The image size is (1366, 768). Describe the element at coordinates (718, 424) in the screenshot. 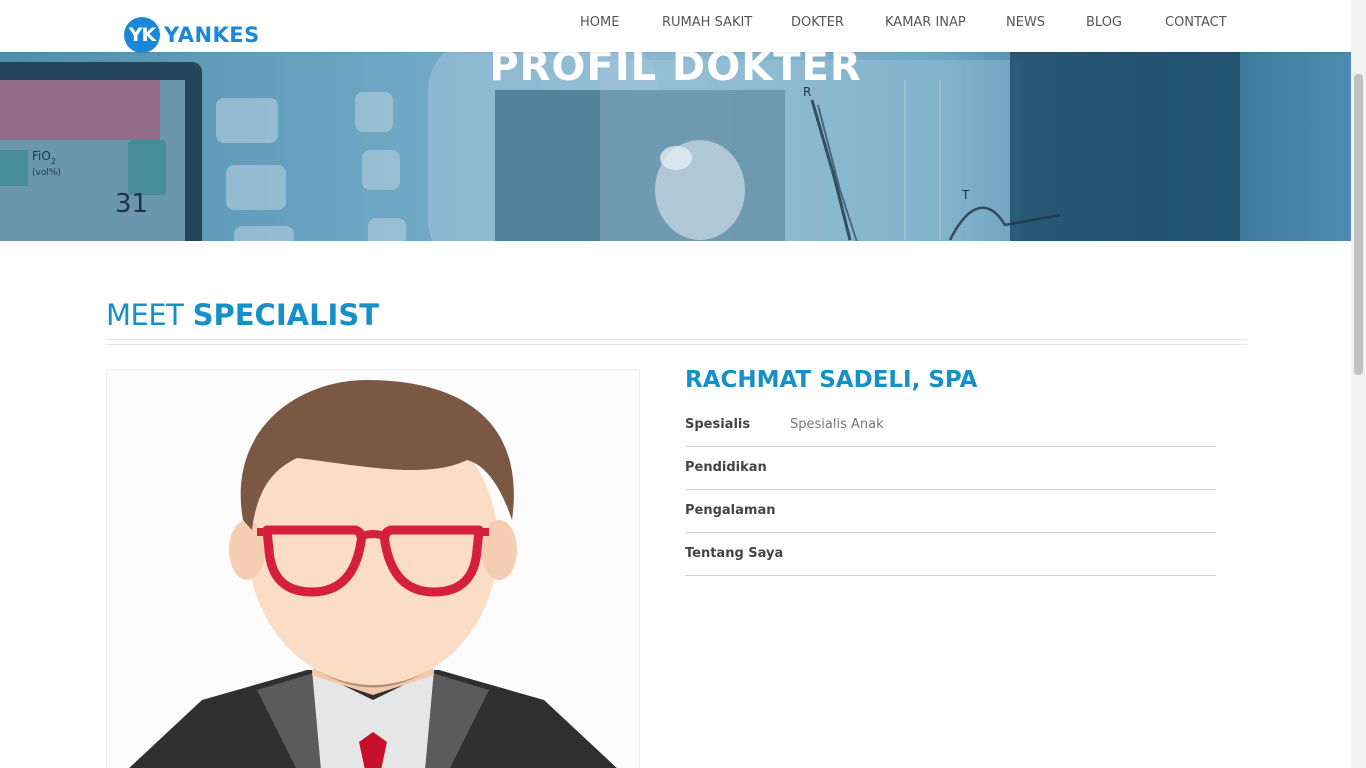

I see `info-label: Spesialis` at that location.